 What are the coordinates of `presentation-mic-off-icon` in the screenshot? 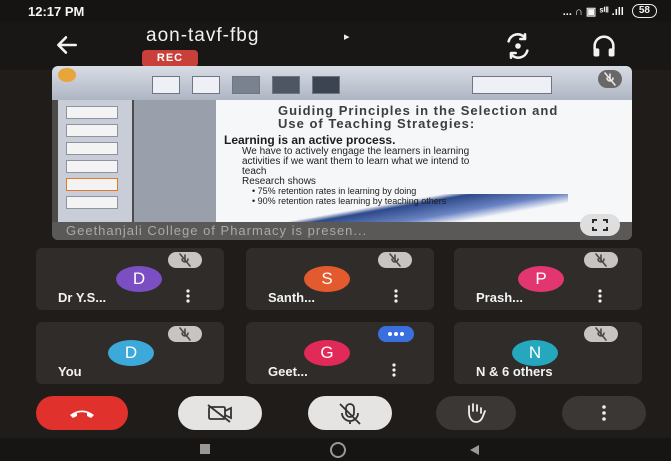 It's located at (610, 79).